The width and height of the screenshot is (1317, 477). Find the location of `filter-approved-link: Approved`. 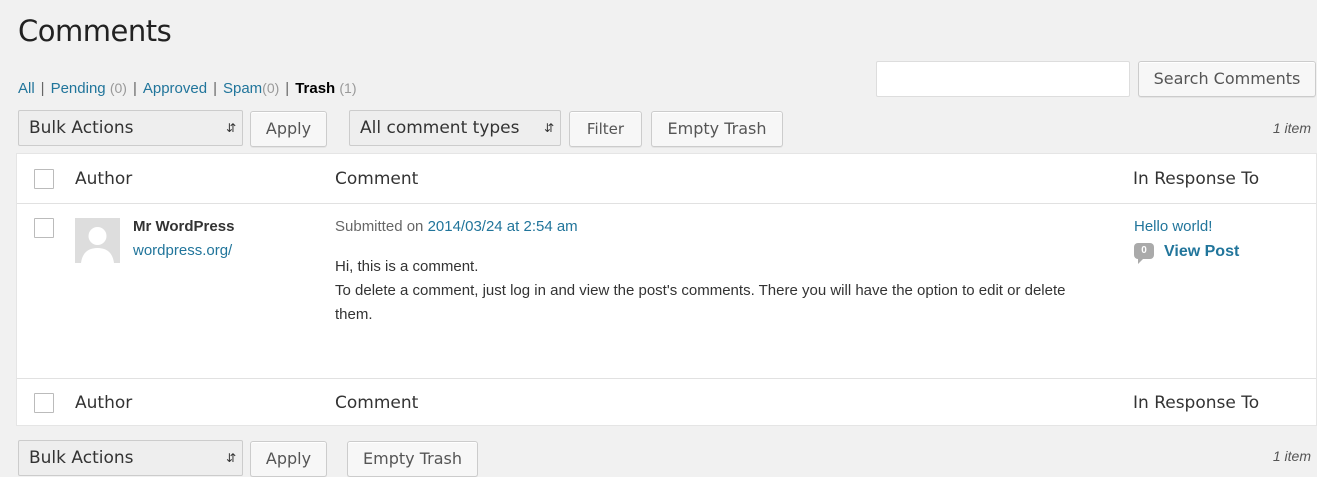

filter-approved-link: Approved is located at coordinates (175, 88).